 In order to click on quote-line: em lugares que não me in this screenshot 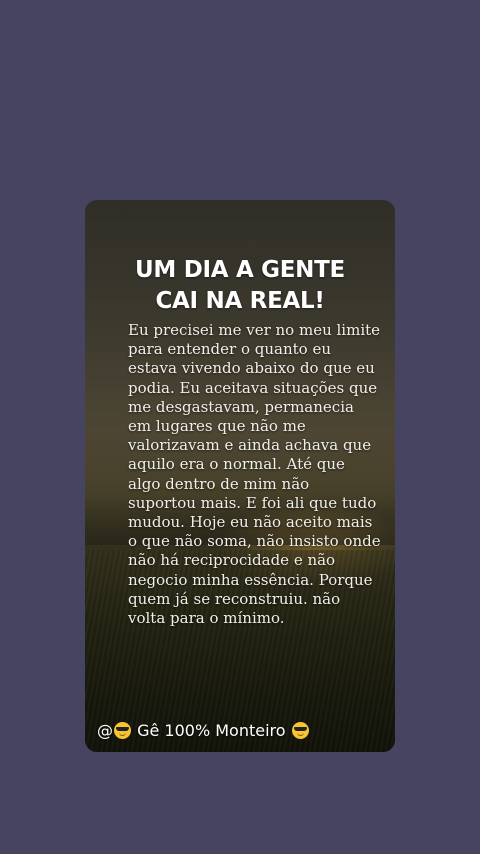, I will do `click(217, 426)`.